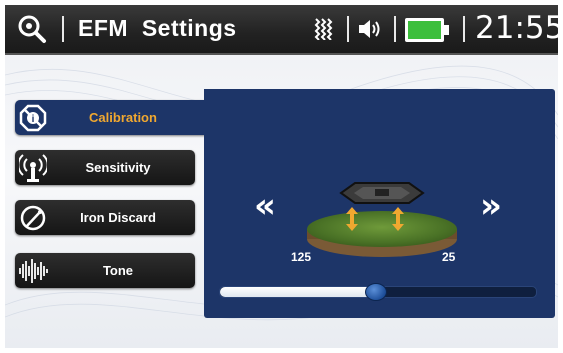 This screenshot has height=353, width=563. Describe the element at coordinates (123, 117) in the screenshot. I see `menu-item-label: Calibration` at that location.